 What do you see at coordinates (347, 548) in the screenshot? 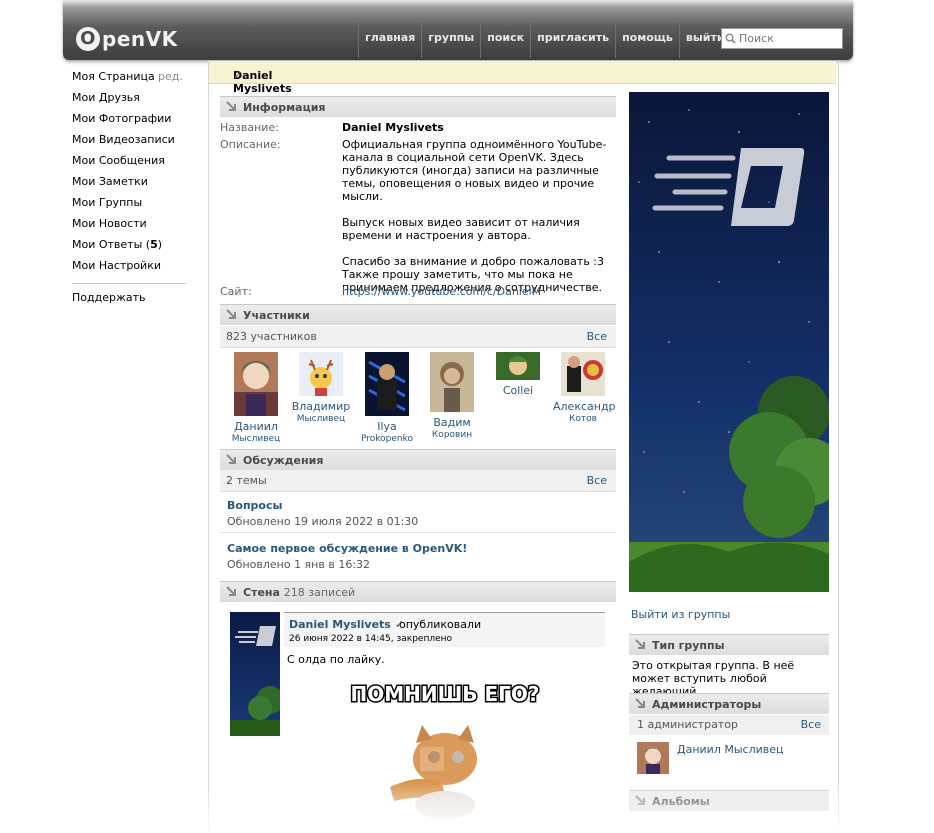
I see `topic-title: Самое первое обсуждение в OpenVK!` at bounding box center [347, 548].